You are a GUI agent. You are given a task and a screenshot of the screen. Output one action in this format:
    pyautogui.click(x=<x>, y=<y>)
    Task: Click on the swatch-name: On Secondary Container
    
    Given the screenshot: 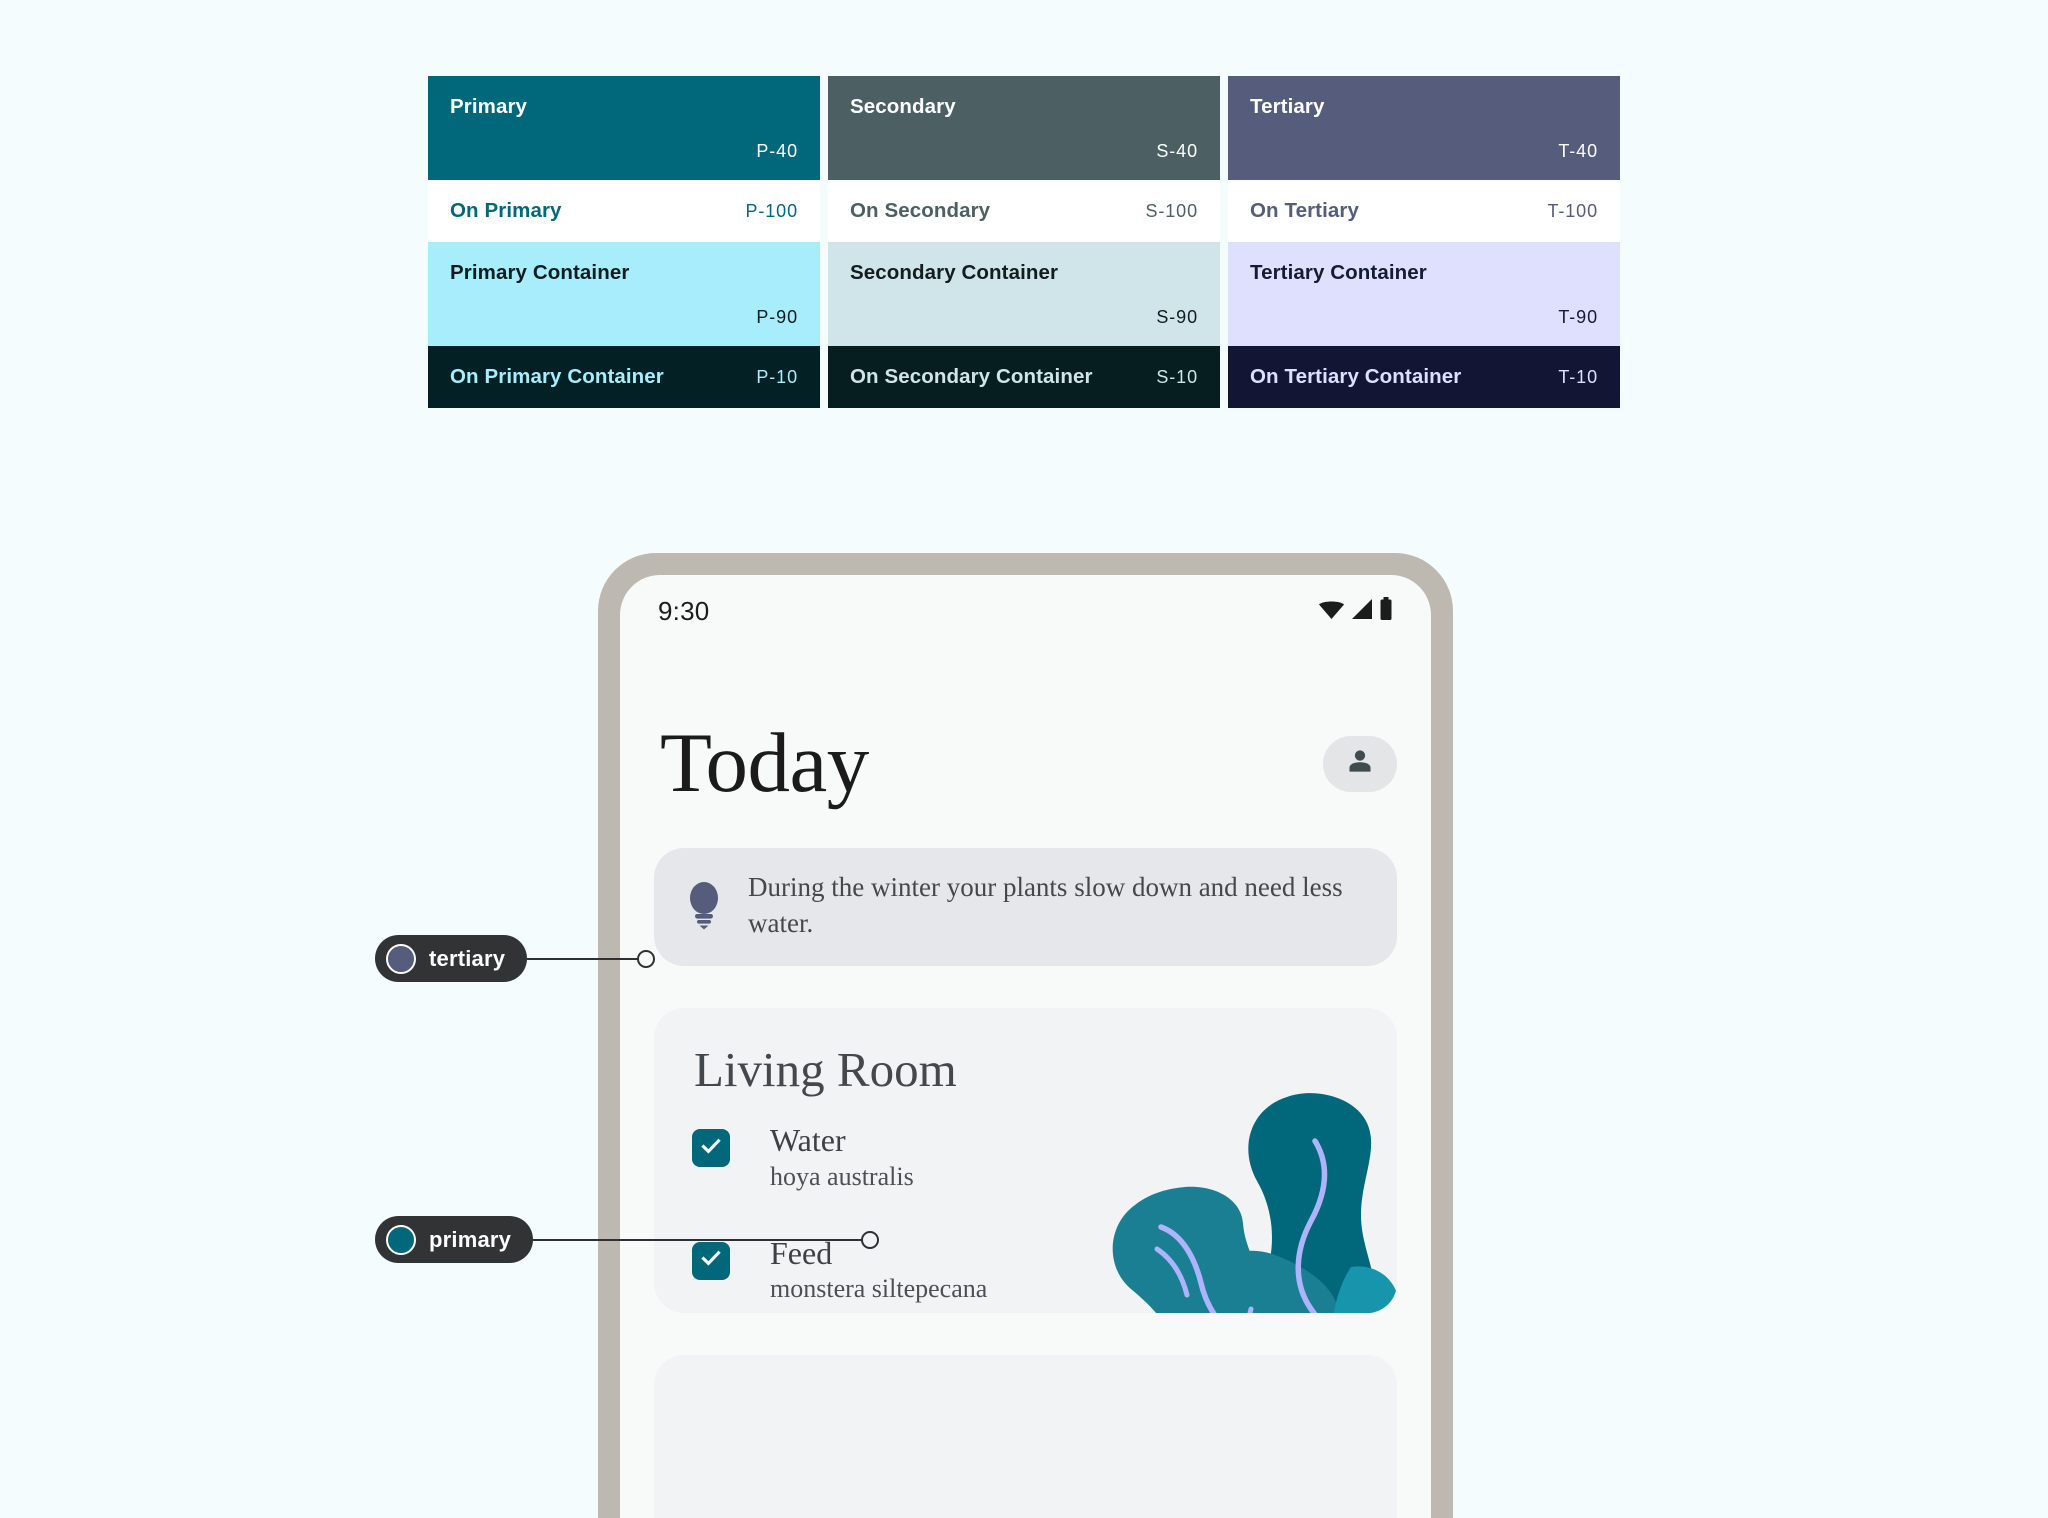 What is the action you would take?
    pyautogui.click(x=971, y=376)
    